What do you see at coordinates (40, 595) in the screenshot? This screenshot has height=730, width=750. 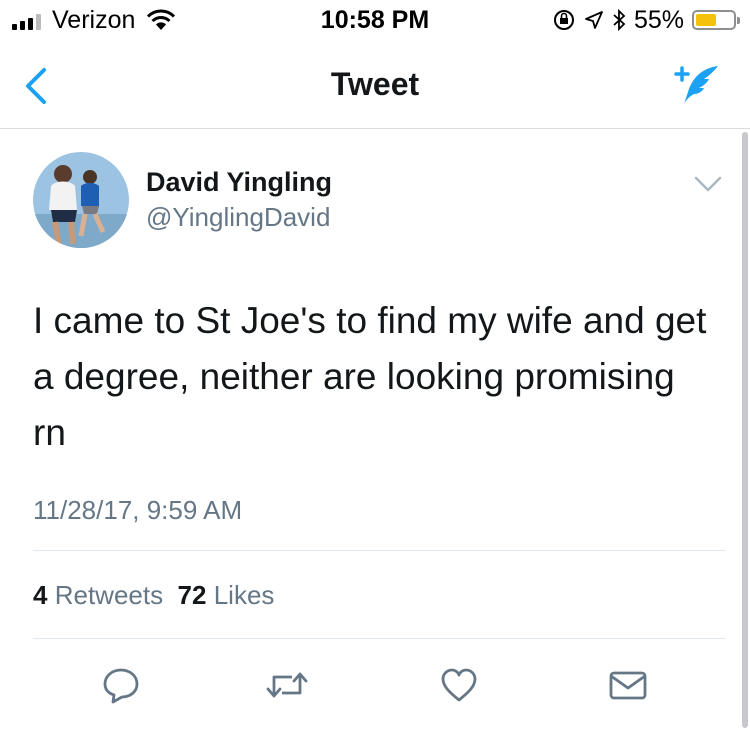 I see `retweets-count: 4` at bounding box center [40, 595].